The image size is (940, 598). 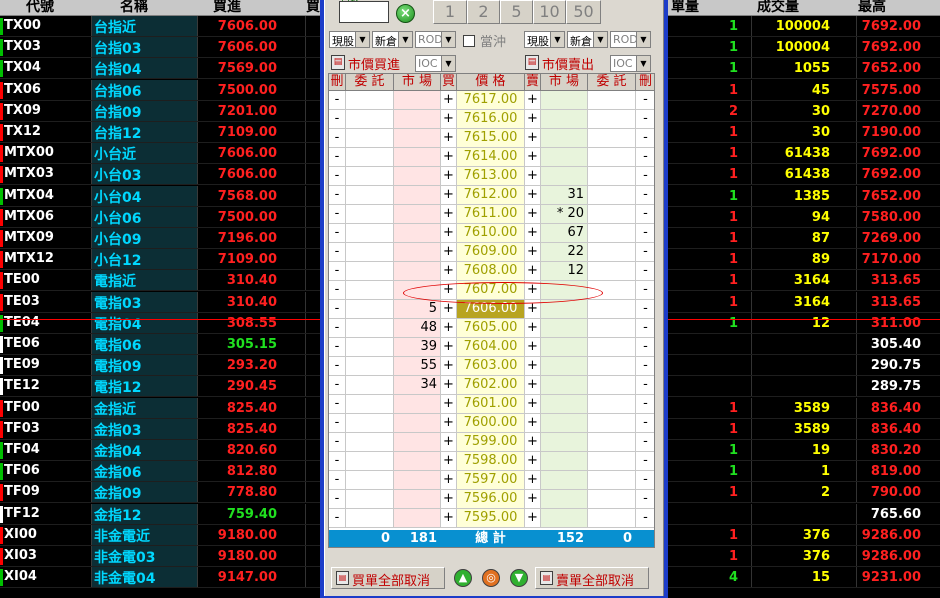 What do you see at coordinates (491, 252) in the screenshot?
I see `price-cell: 7609.00` at bounding box center [491, 252].